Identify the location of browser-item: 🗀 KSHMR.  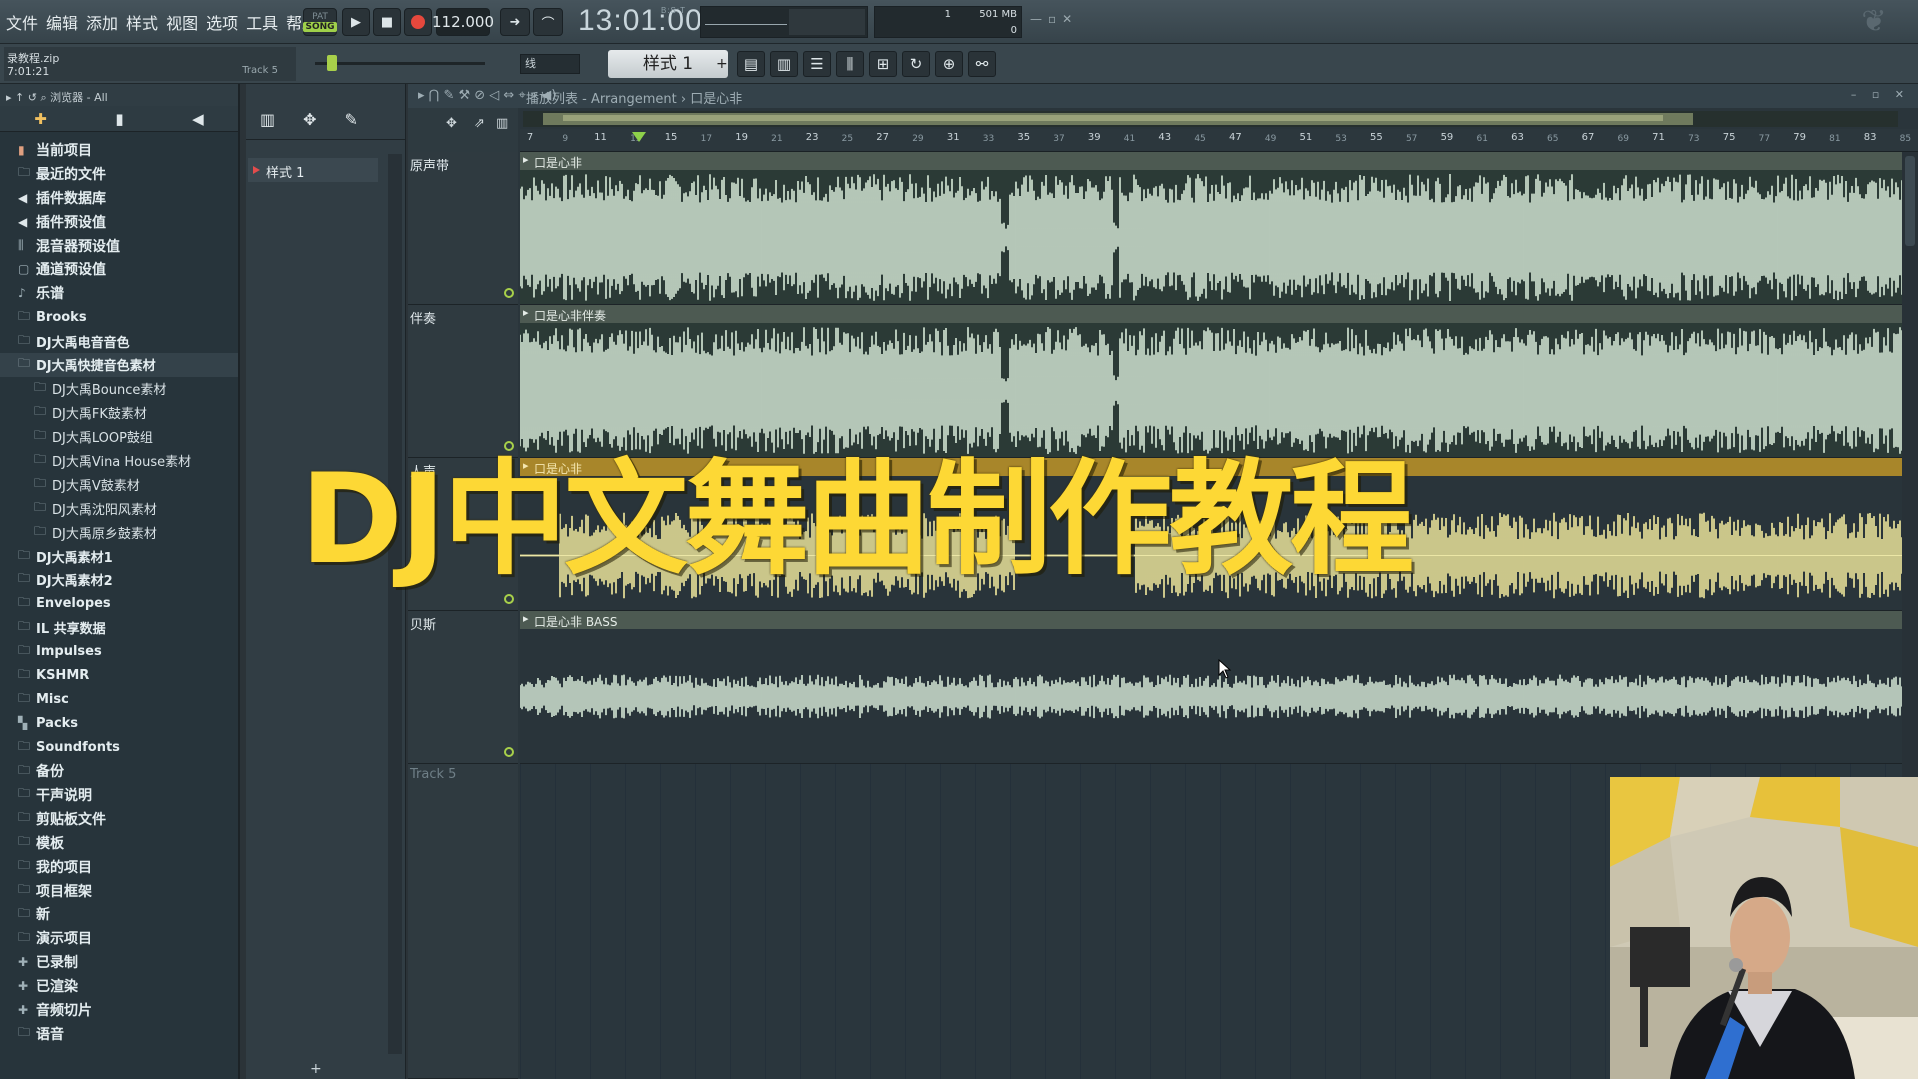
(119, 676).